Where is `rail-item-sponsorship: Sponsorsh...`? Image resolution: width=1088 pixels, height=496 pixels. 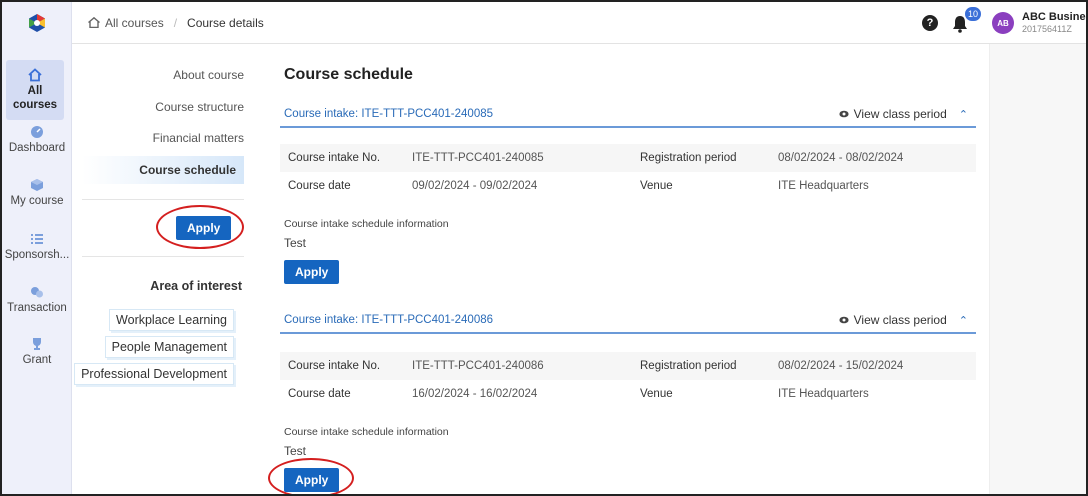 rail-item-sponsorship: Sponsorsh... is located at coordinates (37, 247).